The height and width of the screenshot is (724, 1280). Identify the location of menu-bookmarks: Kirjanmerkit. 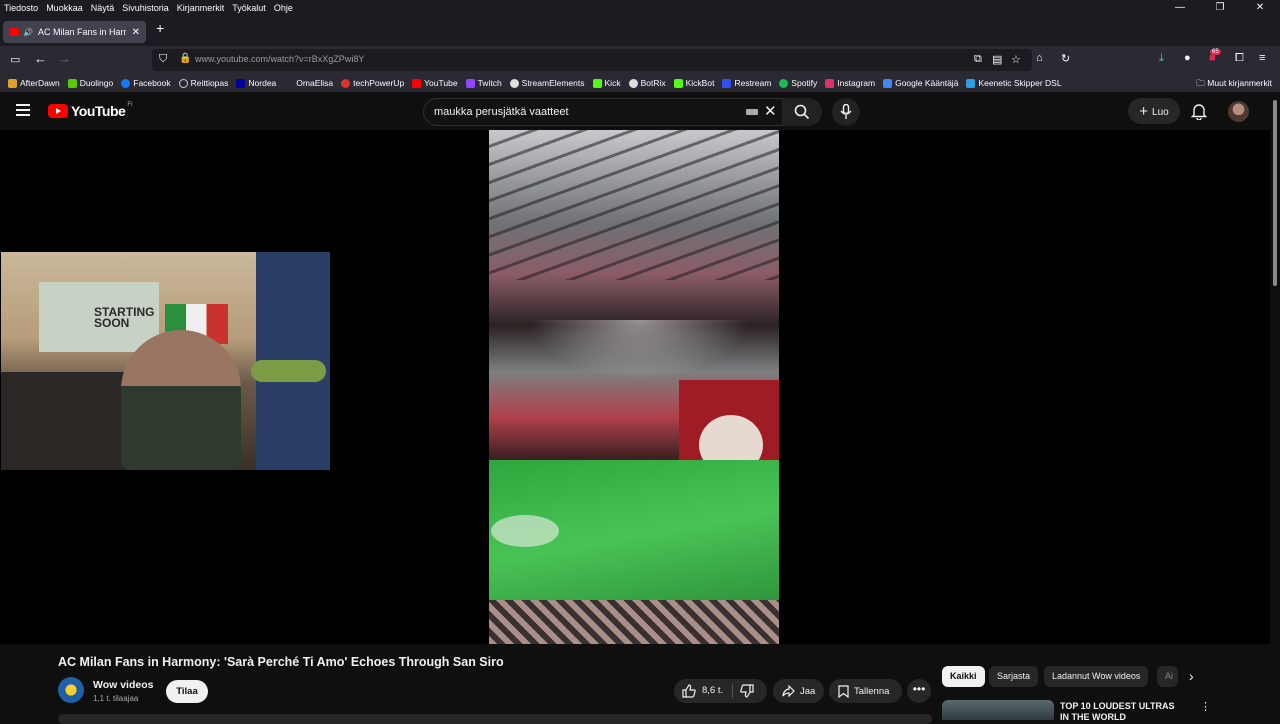
(201, 8).